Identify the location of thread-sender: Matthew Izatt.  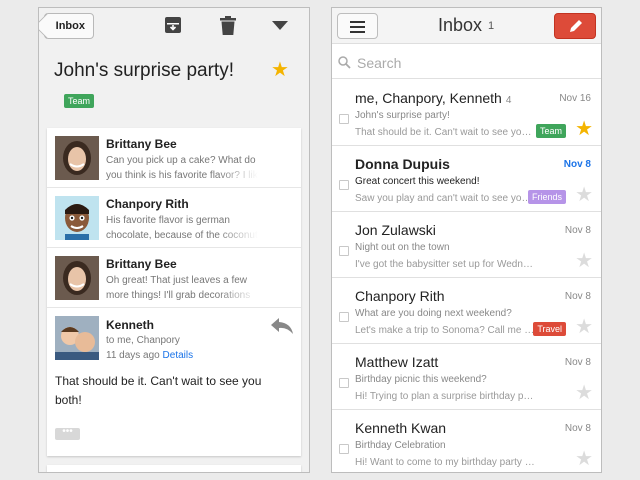
(397, 362).